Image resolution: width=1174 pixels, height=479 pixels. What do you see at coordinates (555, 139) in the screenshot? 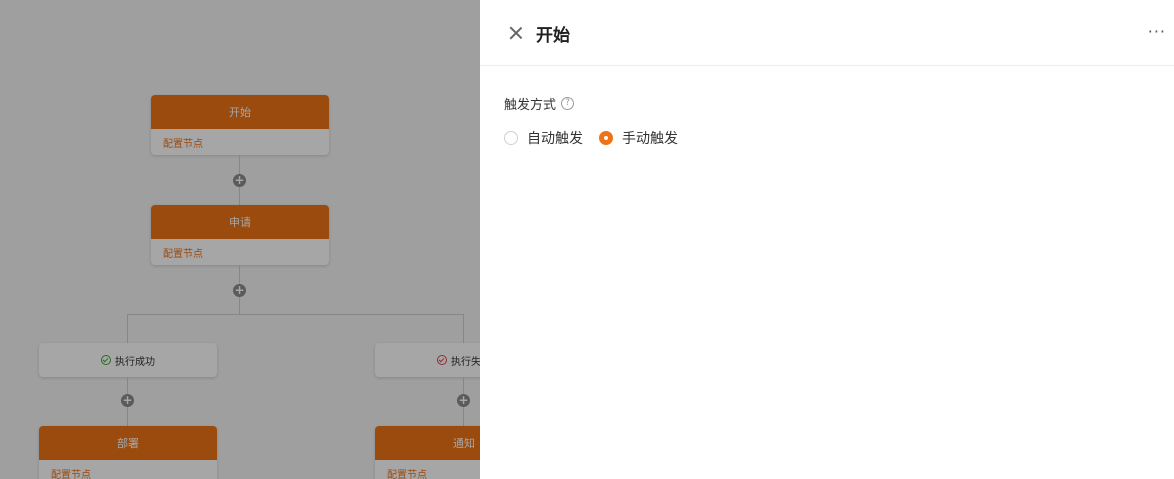
I see `radio-label: 自动触发` at bounding box center [555, 139].